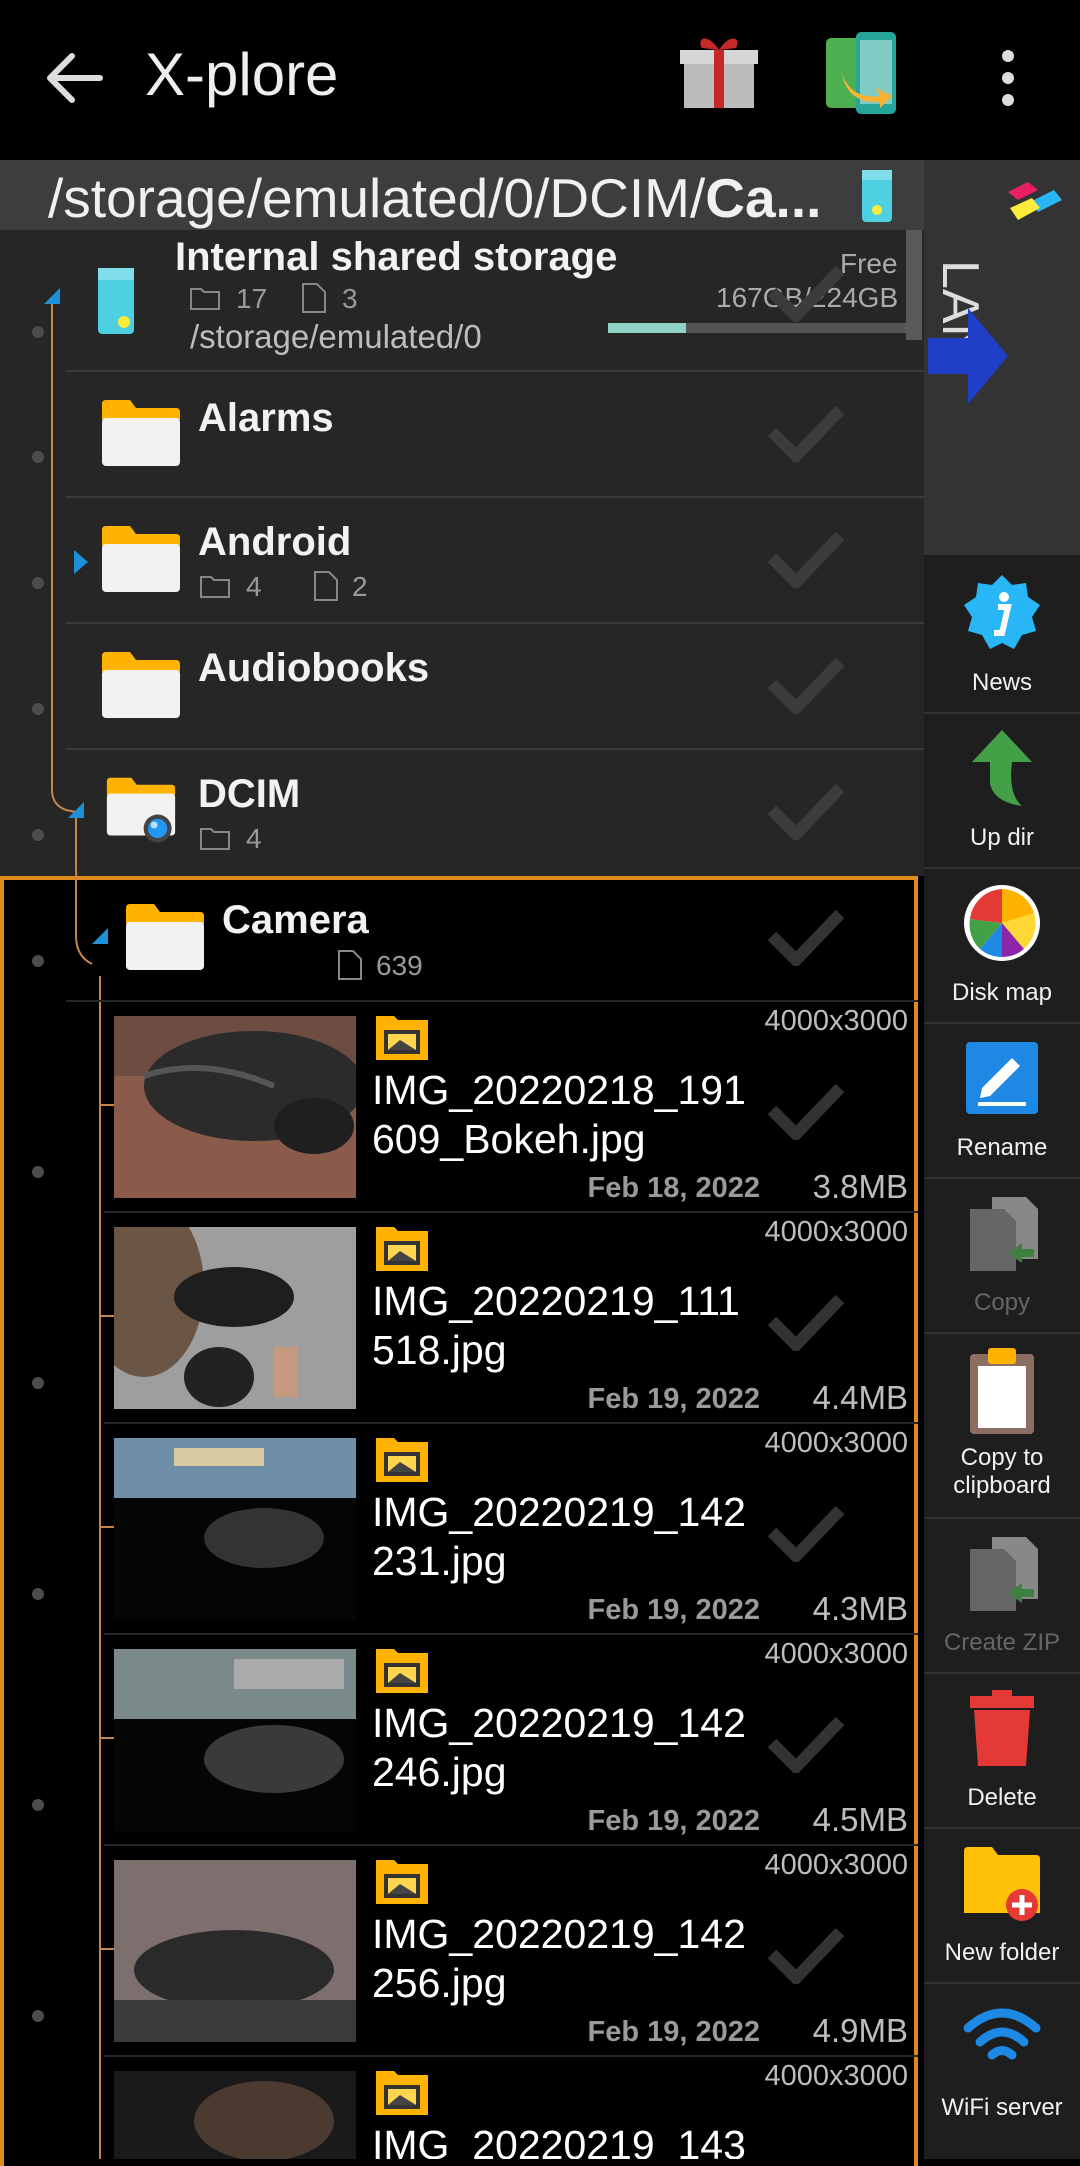 The image size is (1080, 2166). I want to click on file-count: 639, so click(399, 965).